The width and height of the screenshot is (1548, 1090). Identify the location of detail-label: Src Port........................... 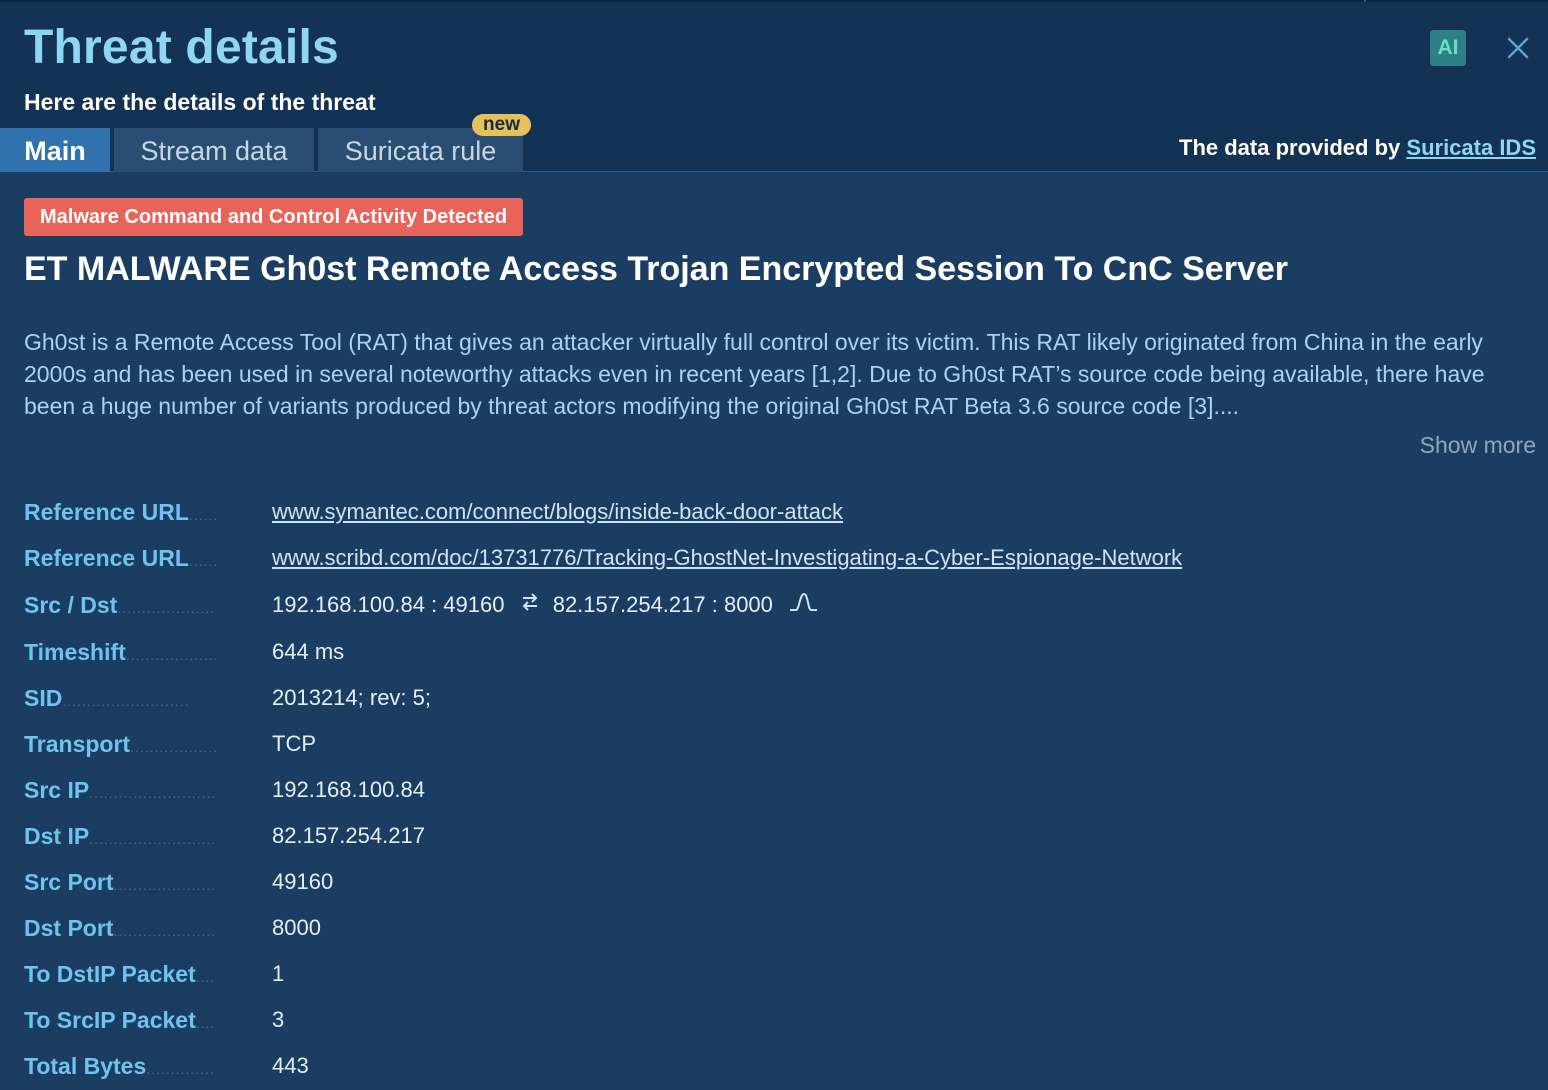
(120, 882).